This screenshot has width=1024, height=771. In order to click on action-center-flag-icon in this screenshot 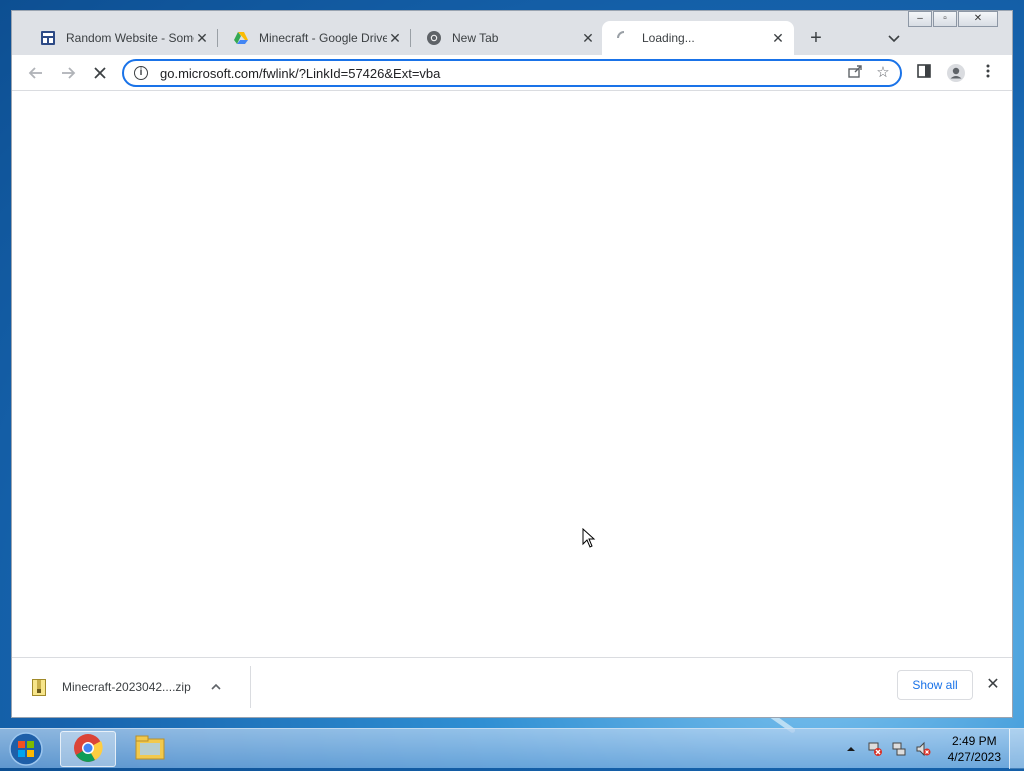, I will do `click(875, 749)`.